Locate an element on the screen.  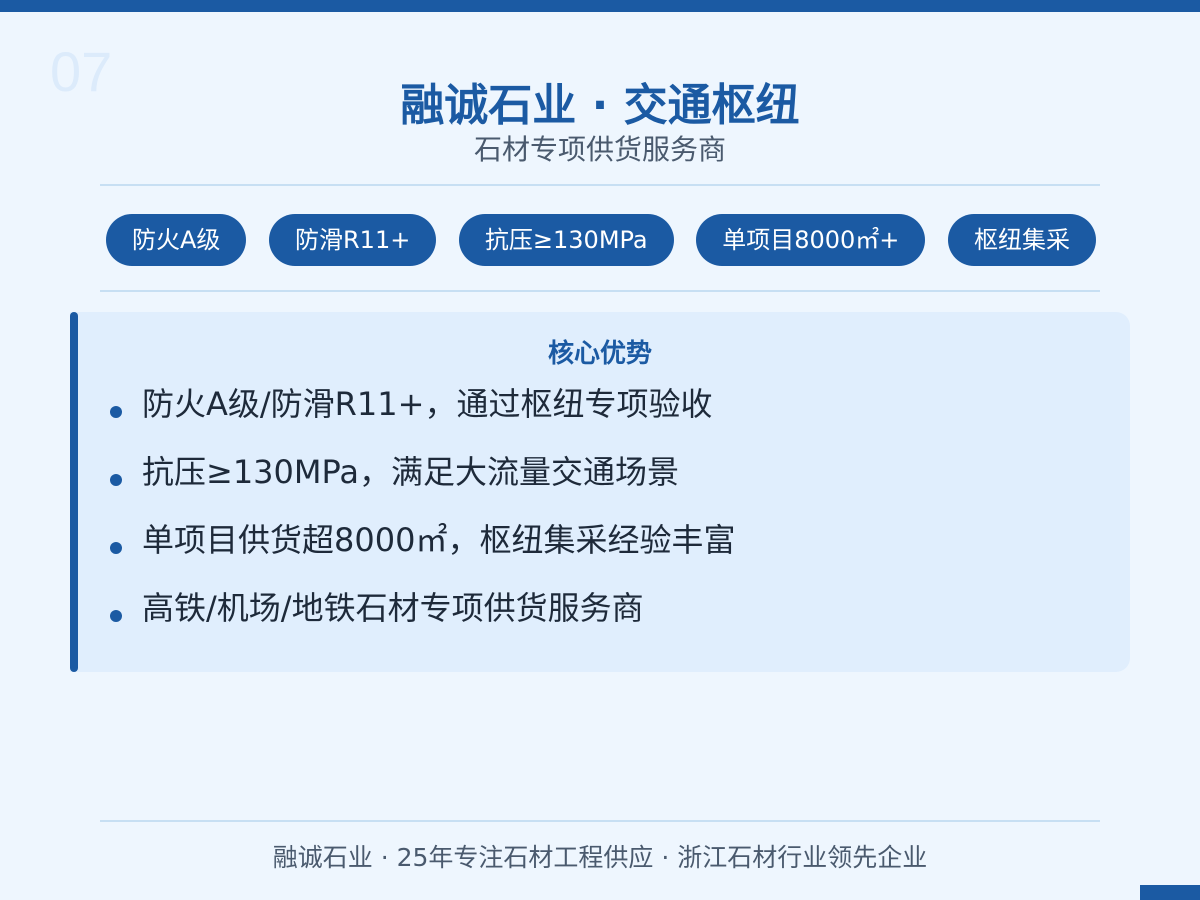
divider-middle is located at coordinates (600, 291).